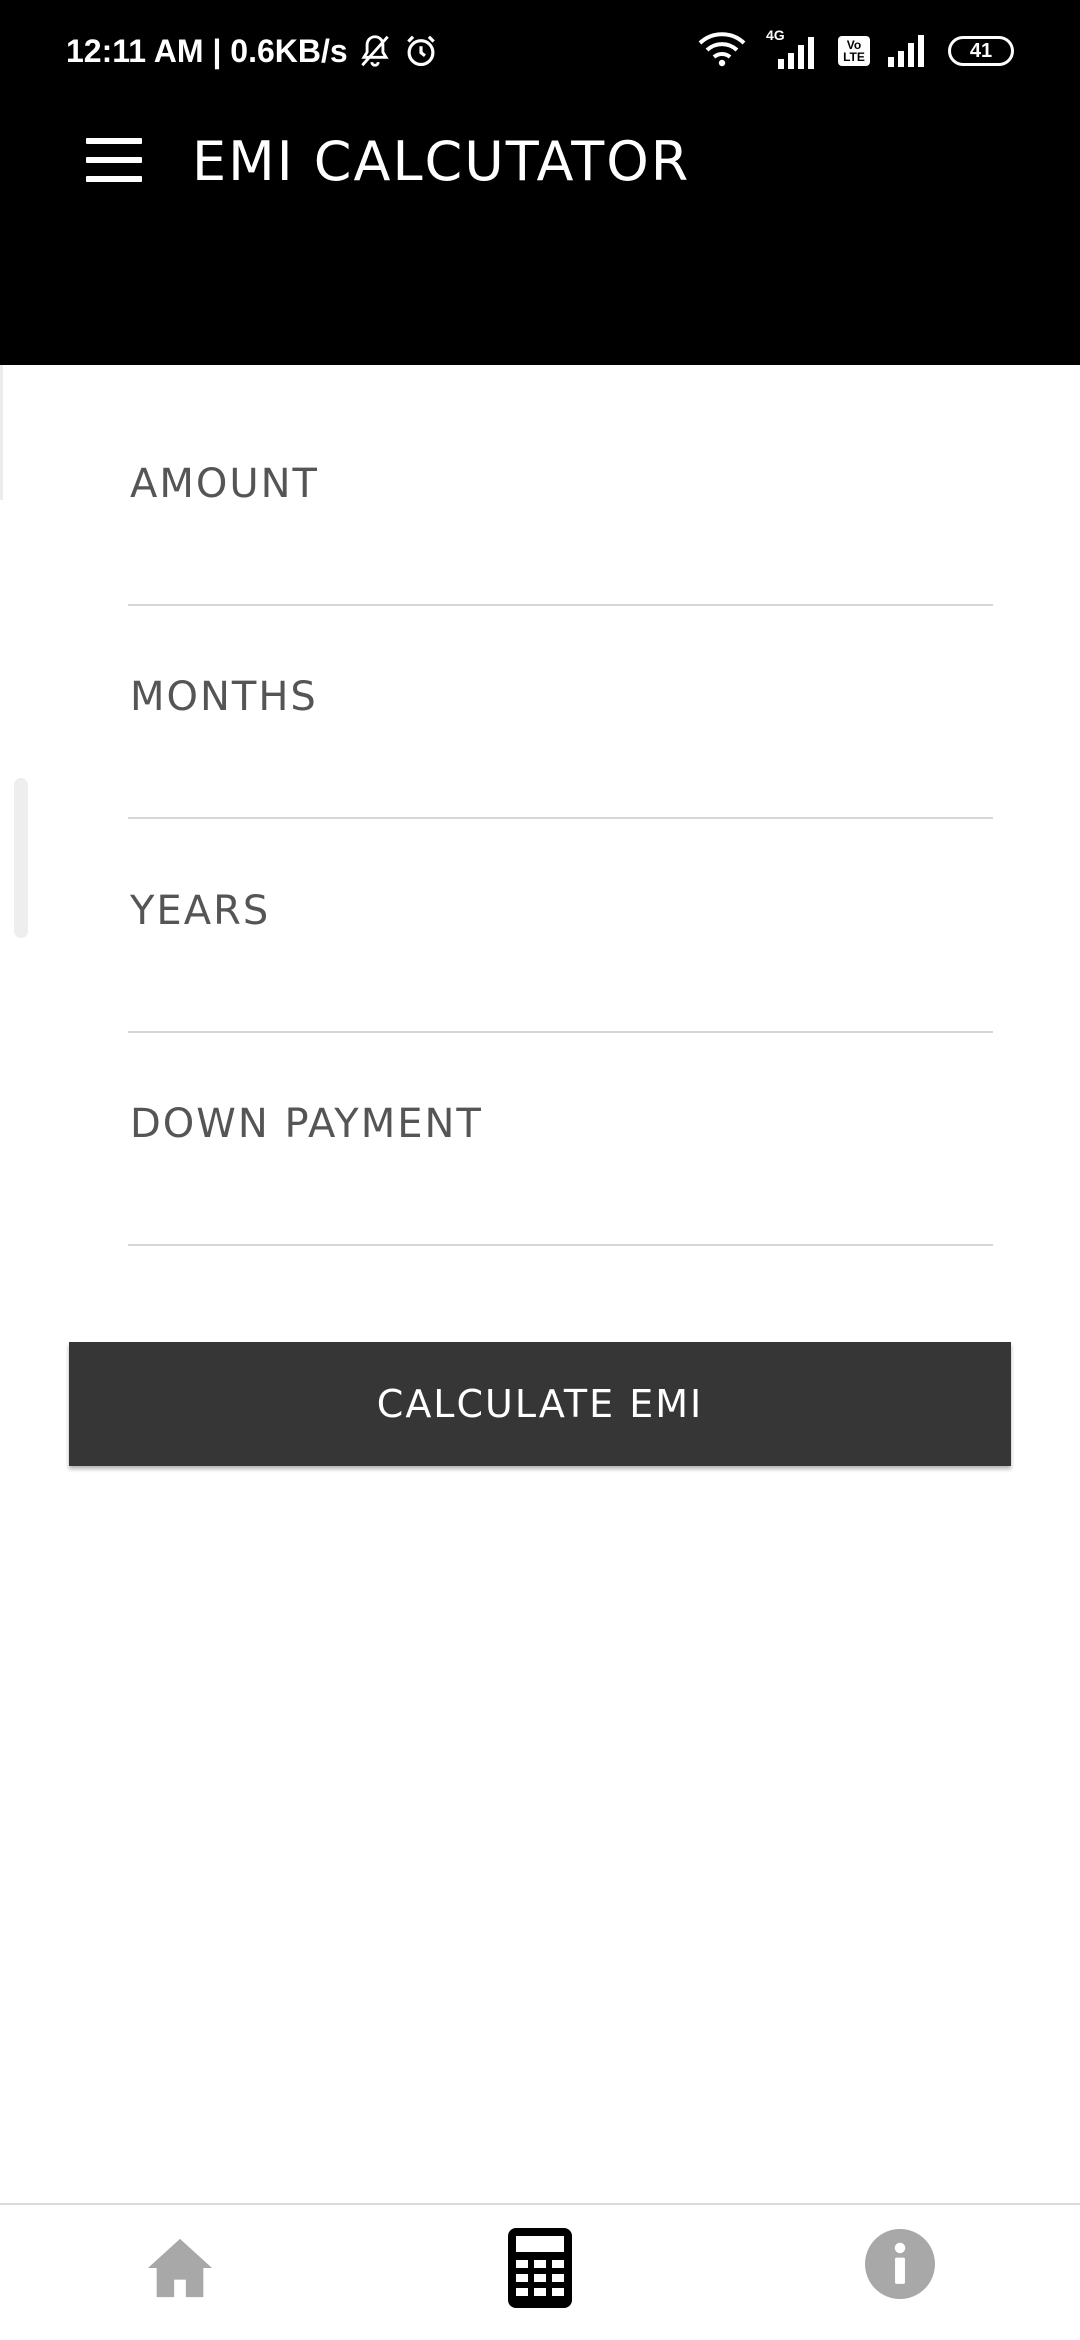 The image size is (1080, 2340). I want to click on signal-icon, so click(909, 51).